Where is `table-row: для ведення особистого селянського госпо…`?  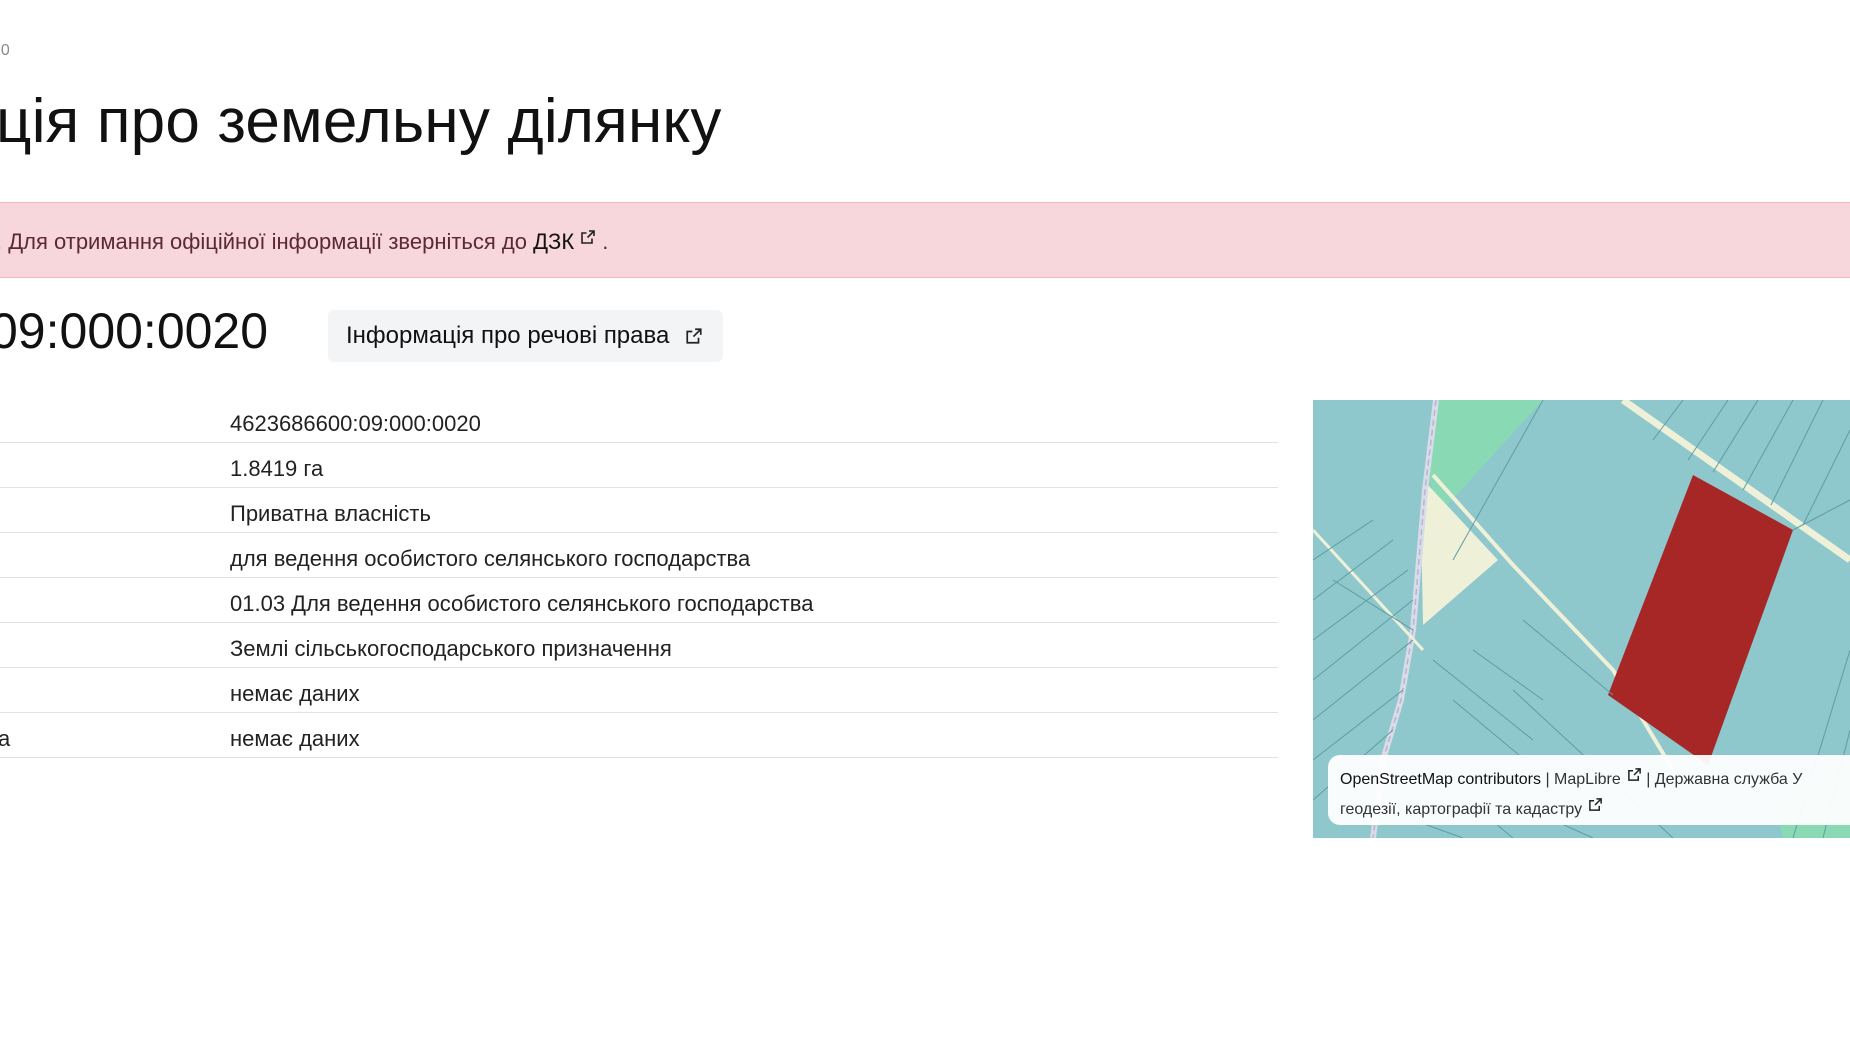 table-row: для ведення особистого селянського госпо… is located at coordinates (639, 555).